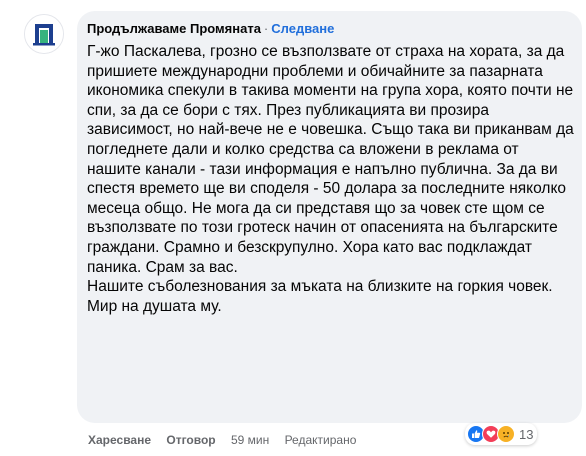 The height and width of the screenshot is (456, 586). I want to click on party-logo-icon, so click(44, 34).